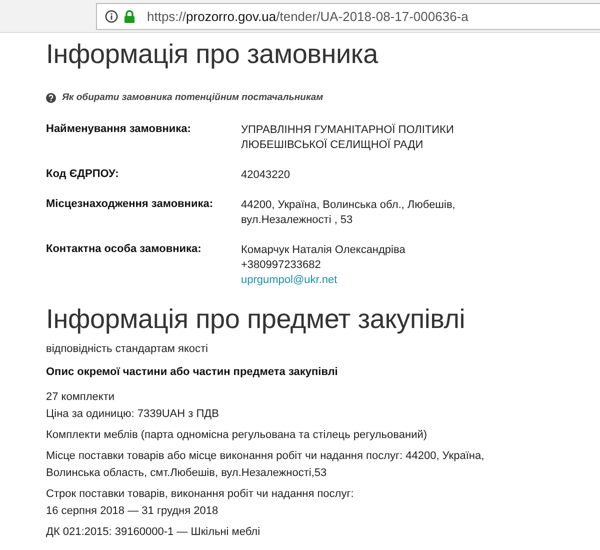  Describe the element at coordinates (323, 280) in the screenshot. I see `email-link: uprgumpol@ukr.net` at that location.